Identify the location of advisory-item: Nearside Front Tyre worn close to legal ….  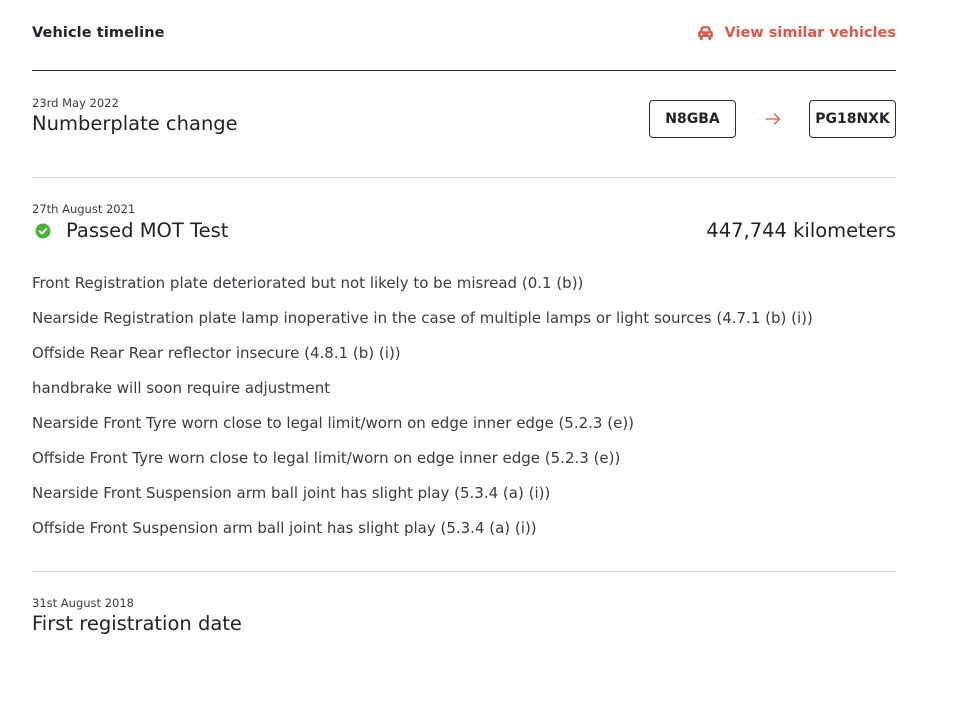
(333, 423).